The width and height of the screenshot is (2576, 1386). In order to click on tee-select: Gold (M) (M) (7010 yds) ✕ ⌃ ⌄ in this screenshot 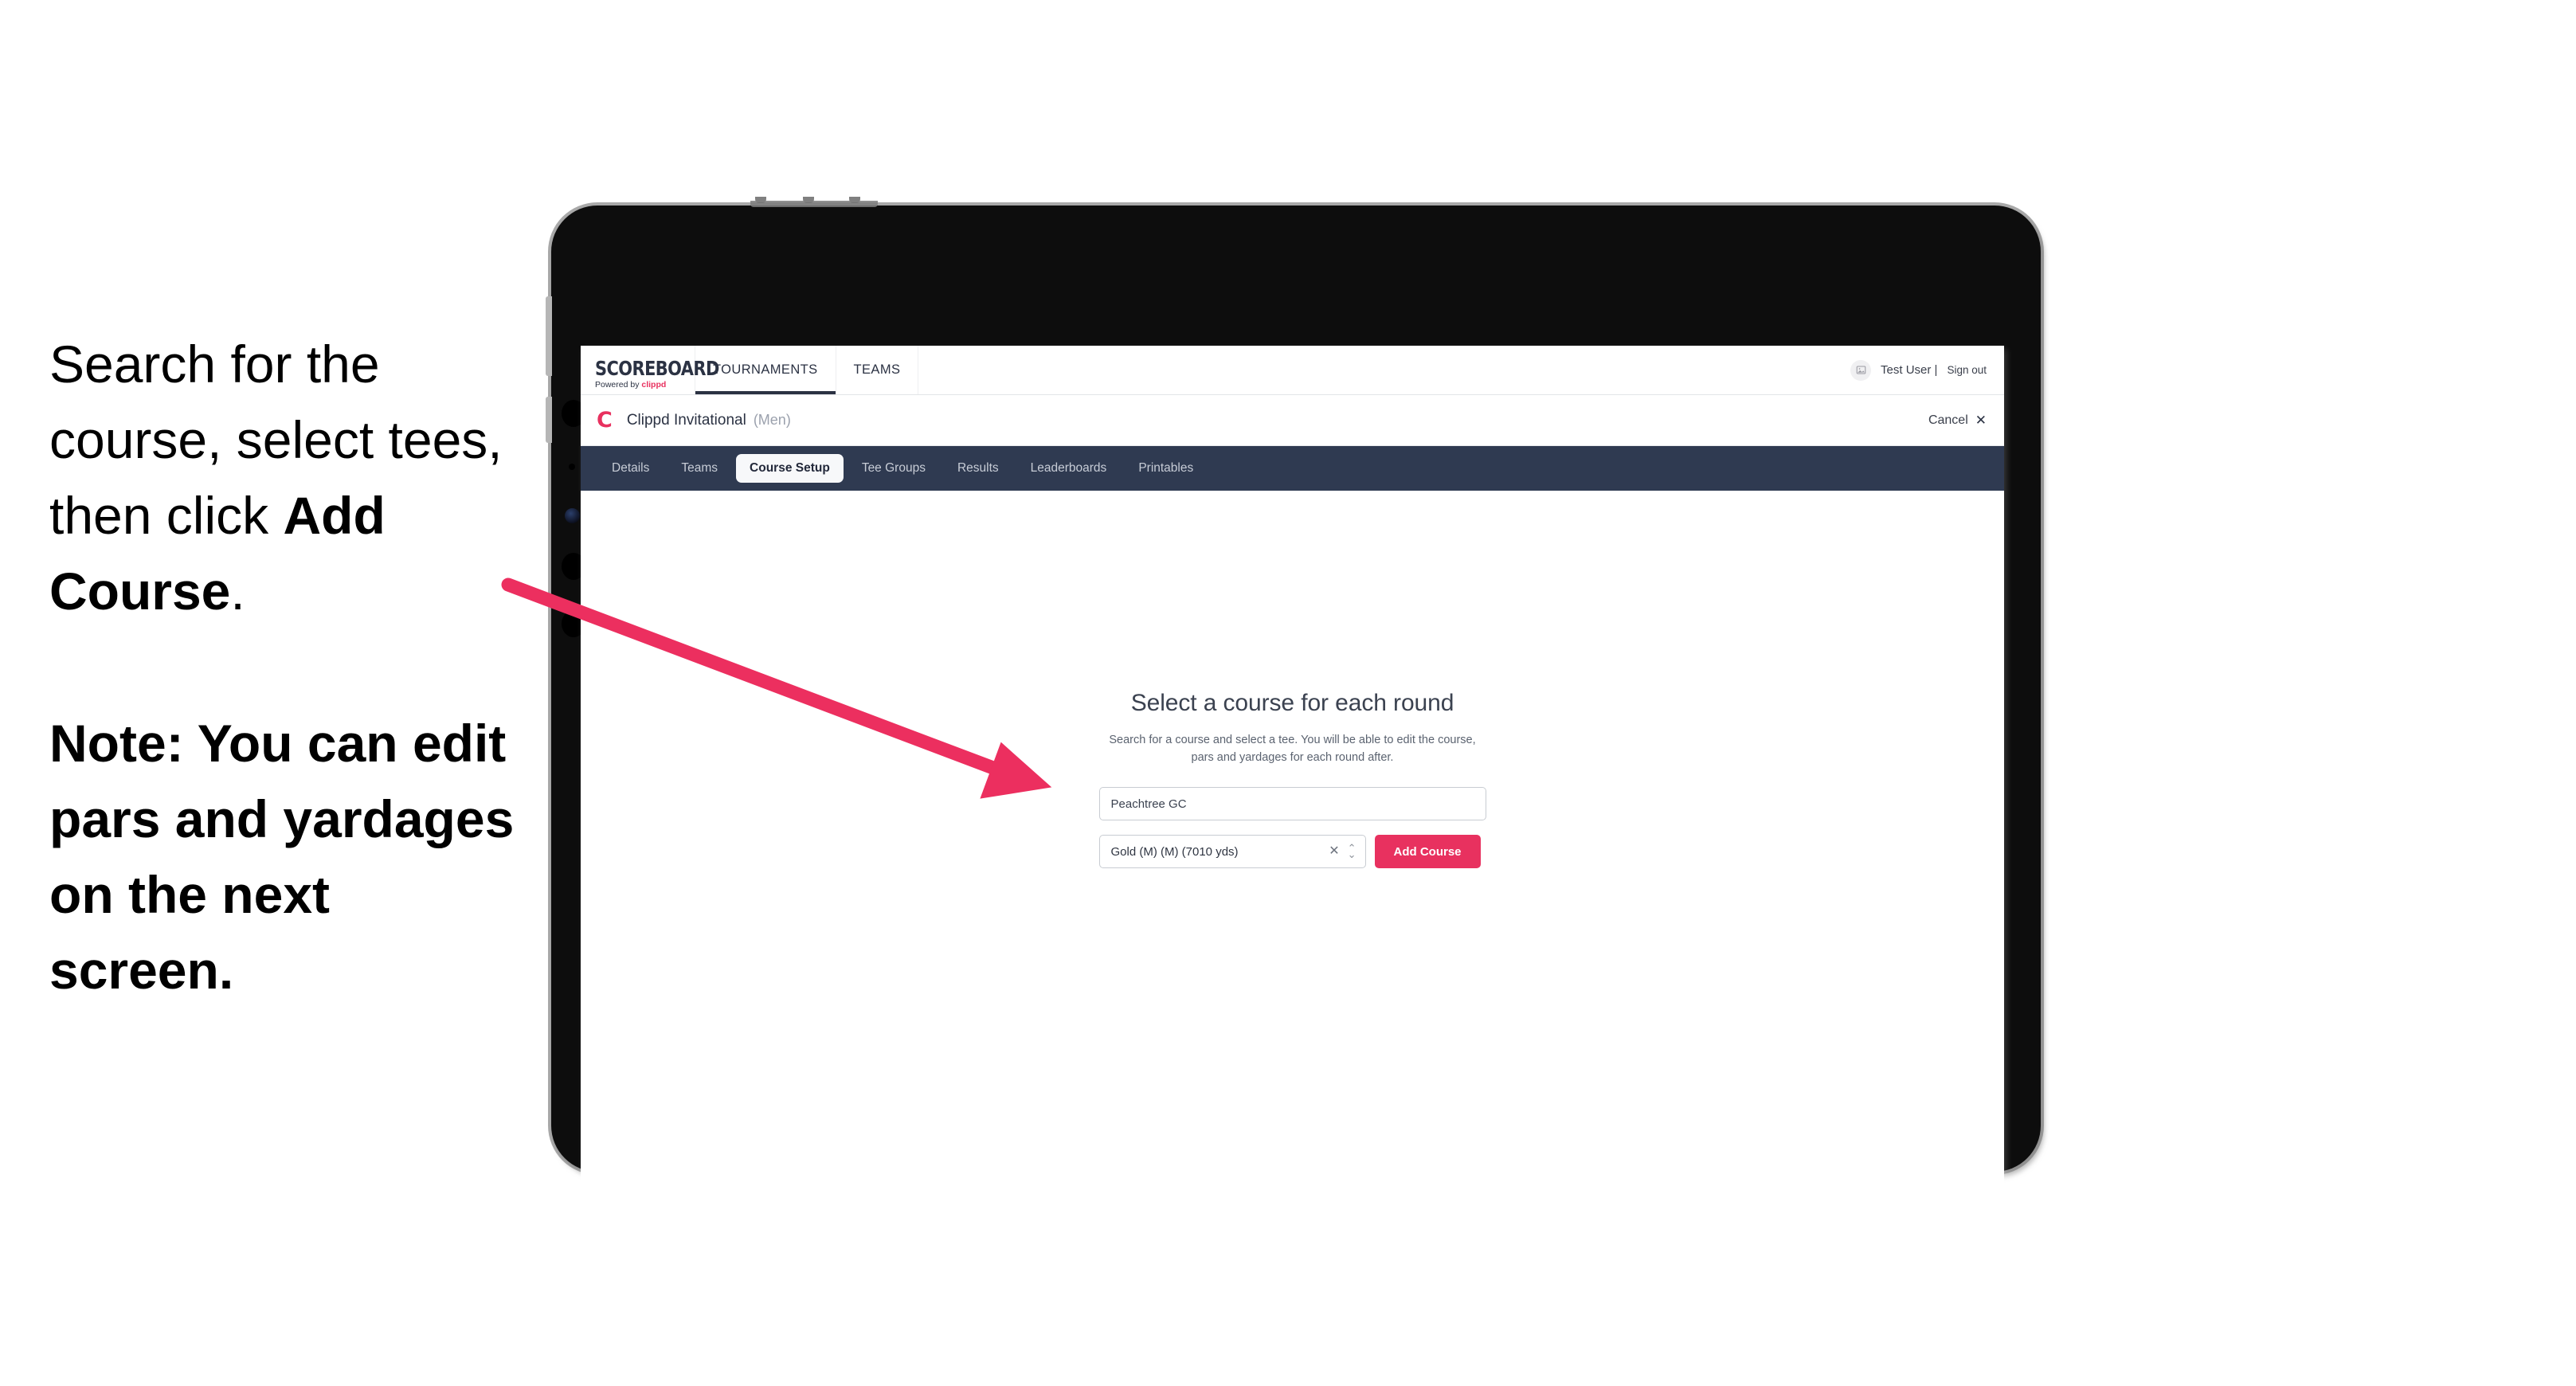, I will do `click(1232, 852)`.